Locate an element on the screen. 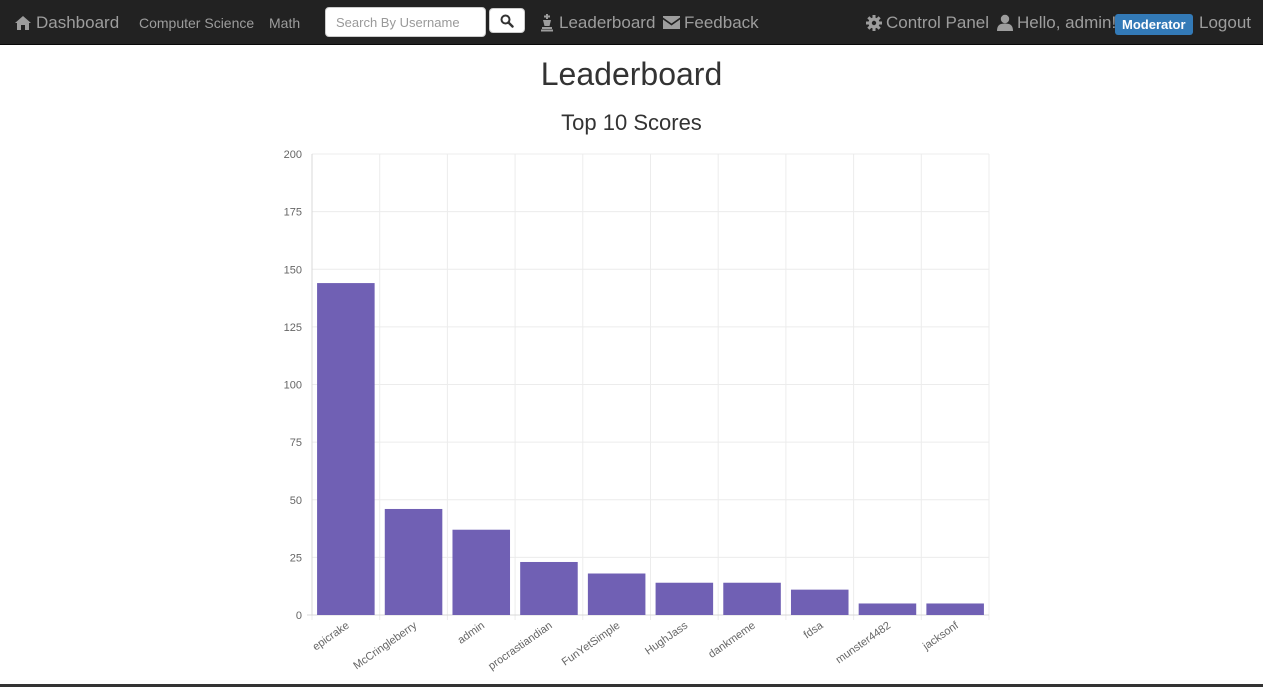 This screenshot has height=687, width=1263. y-tick-label: 75 is located at coordinates (296, 443).